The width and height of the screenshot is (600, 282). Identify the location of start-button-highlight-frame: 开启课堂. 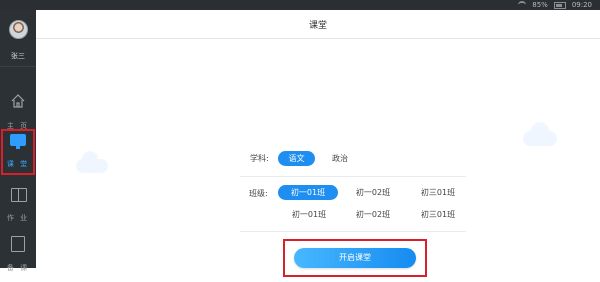
(355, 258).